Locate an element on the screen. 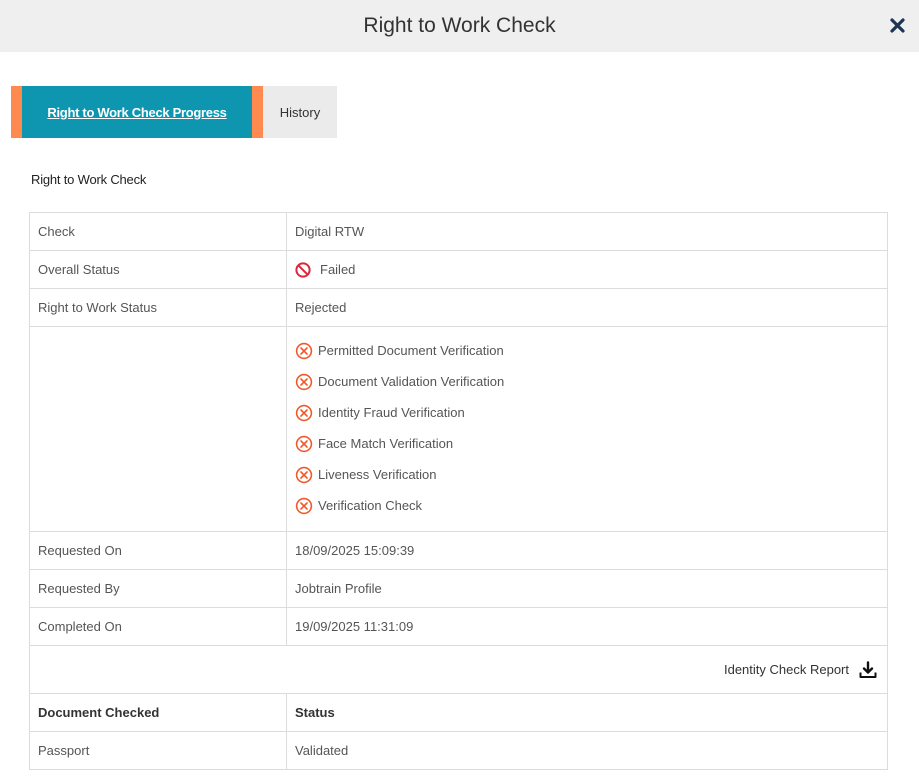 This screenshot has width=919, height=784. tab-history: History is located at coordinates (300, 112).